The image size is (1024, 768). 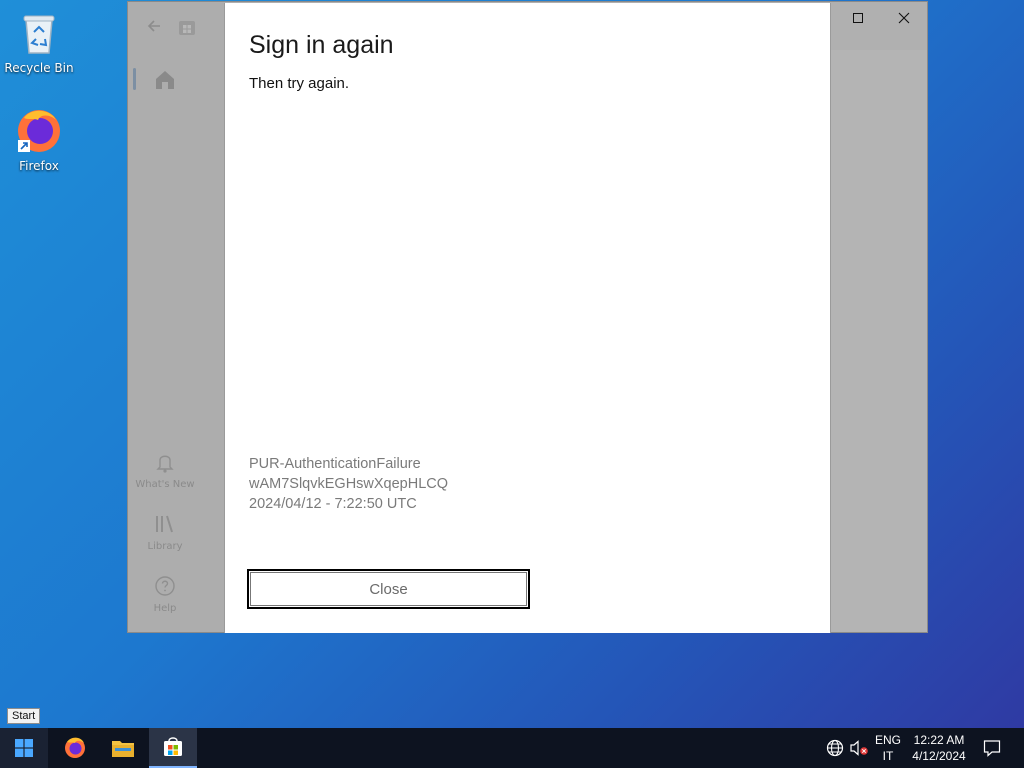 What do you see at coordinates (388, 589) in the screenshot?
I see `close-button: Close` at bounding box center [388, 589].